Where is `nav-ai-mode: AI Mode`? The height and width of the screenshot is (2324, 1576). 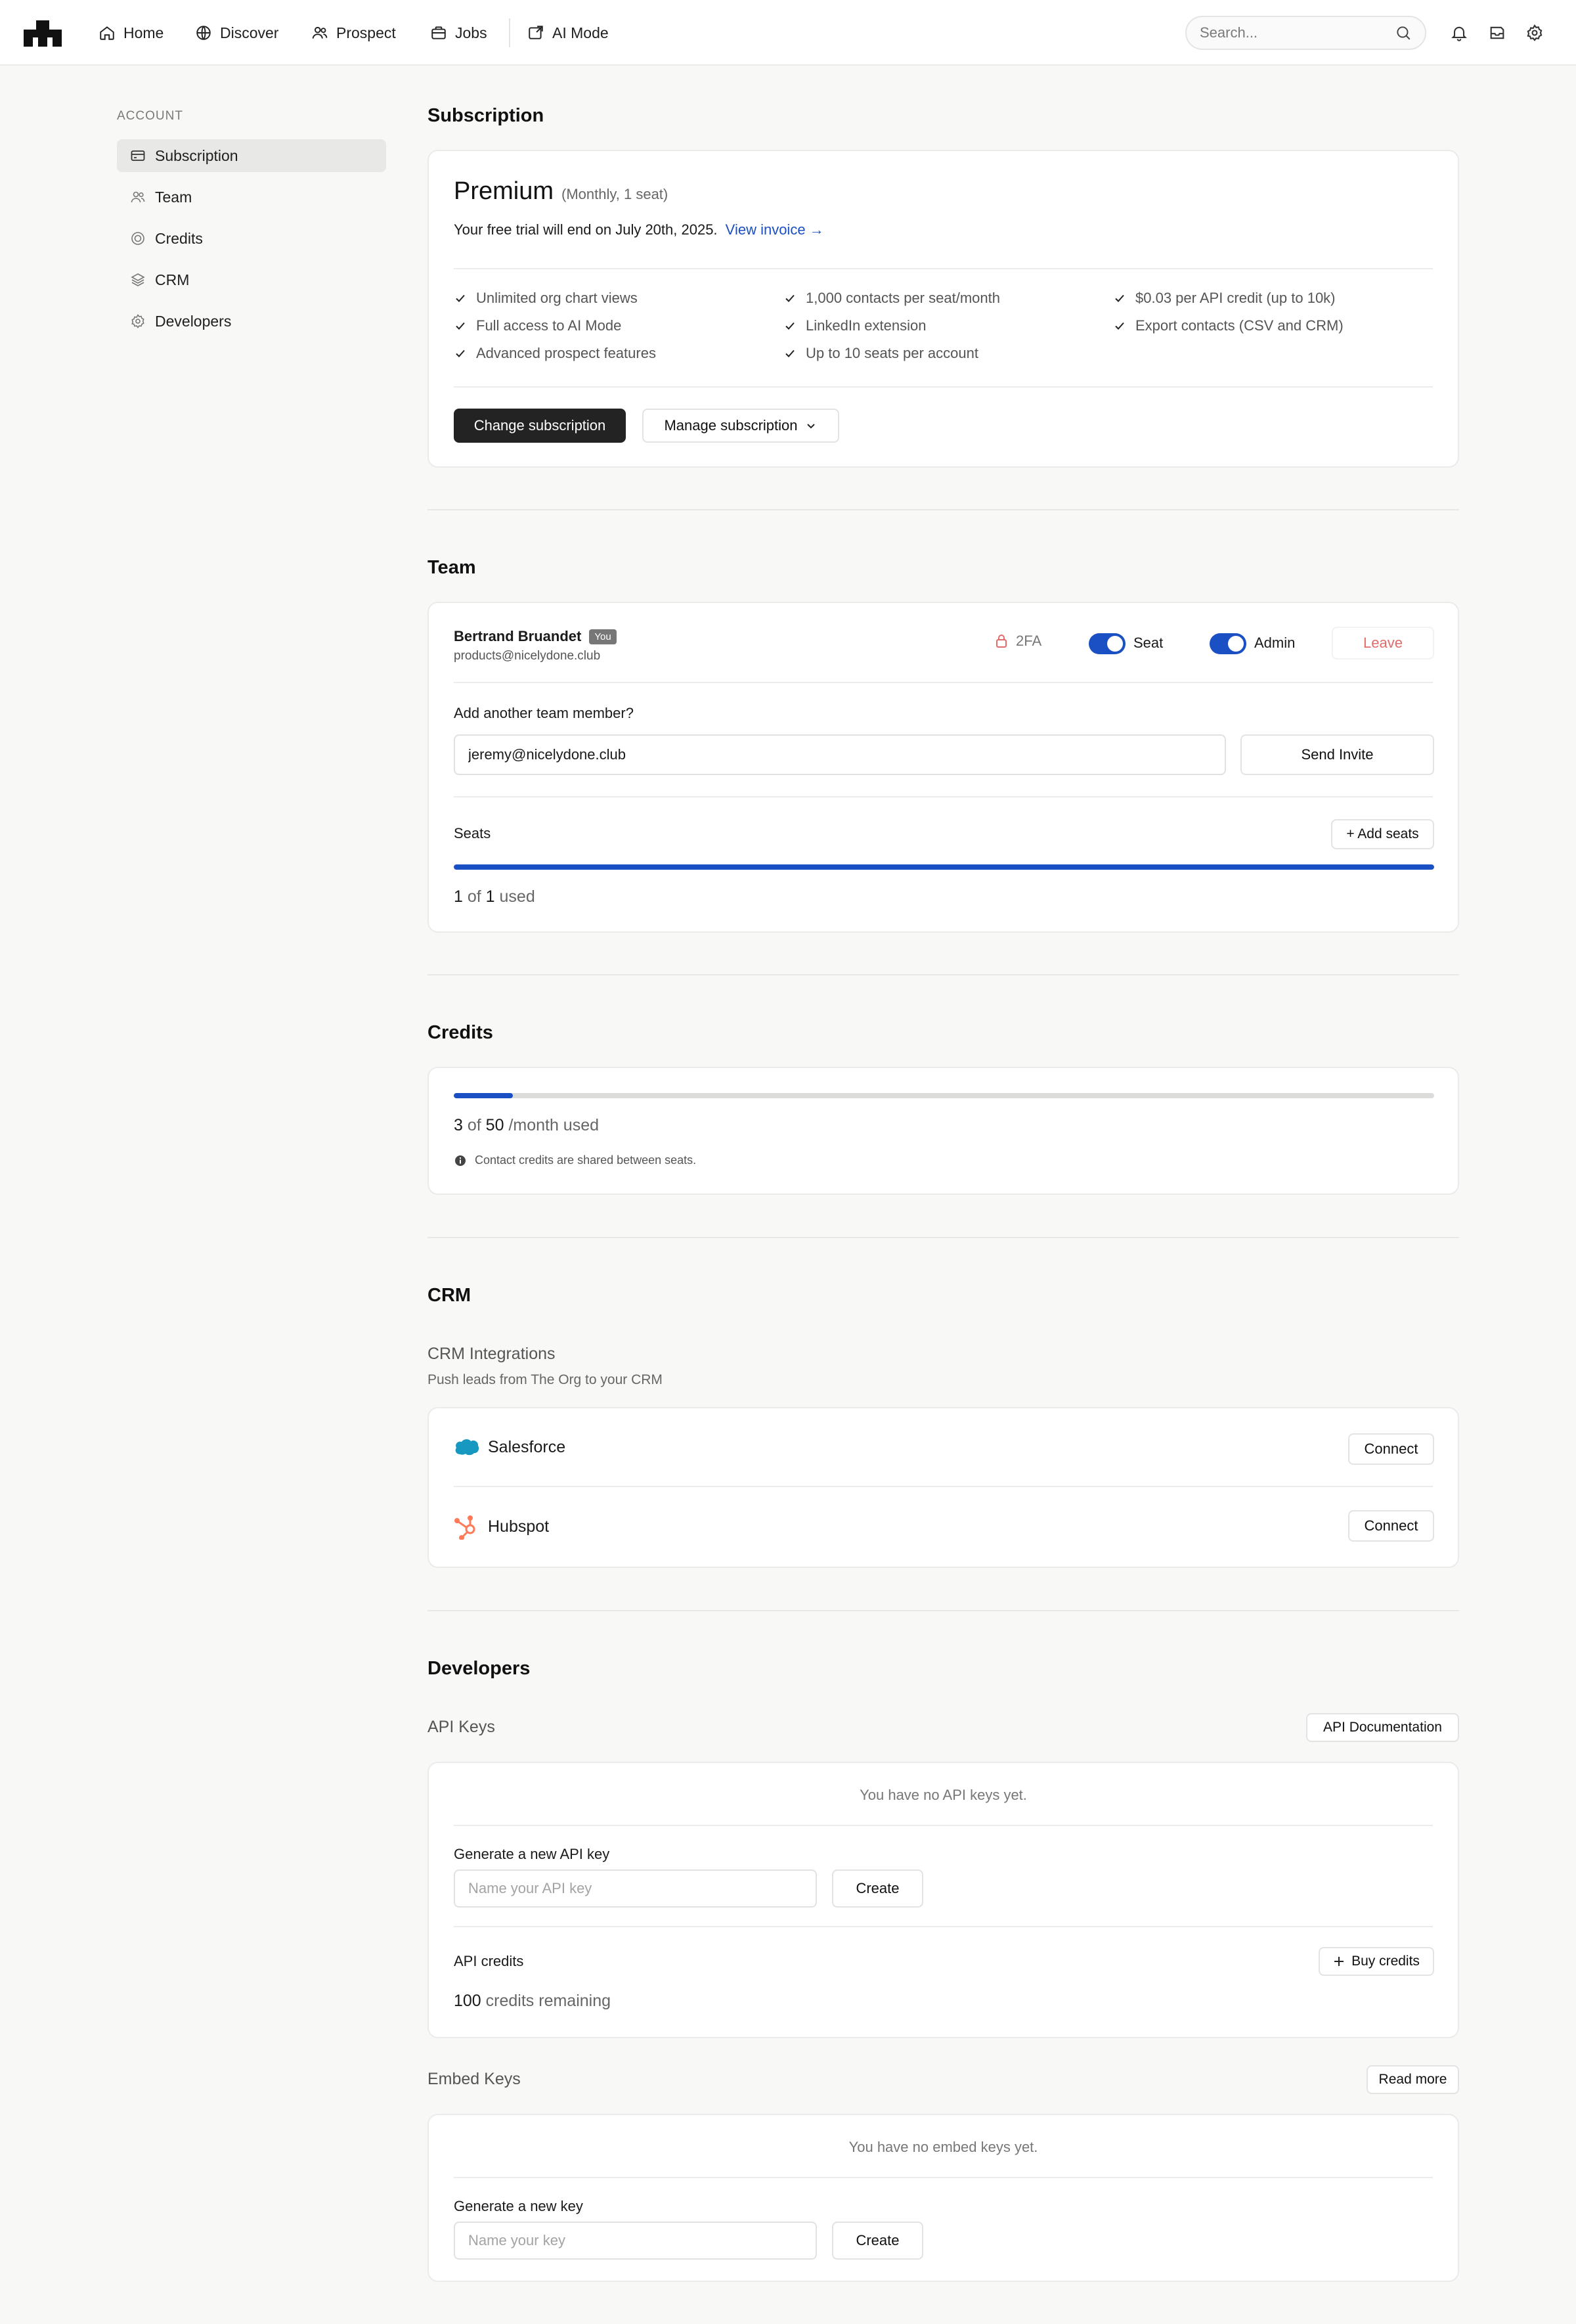 nav-ai-mode: AI Mode is located at coordinates (568, 33).